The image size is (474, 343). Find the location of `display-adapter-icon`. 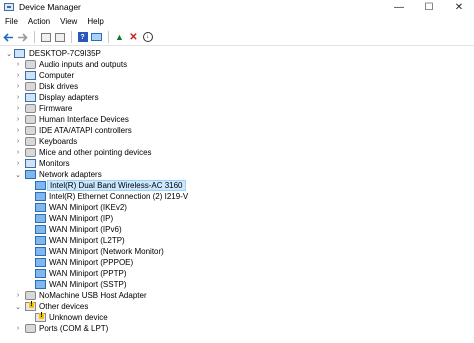

display-adapter-icon is located at coordinates (30, 97).